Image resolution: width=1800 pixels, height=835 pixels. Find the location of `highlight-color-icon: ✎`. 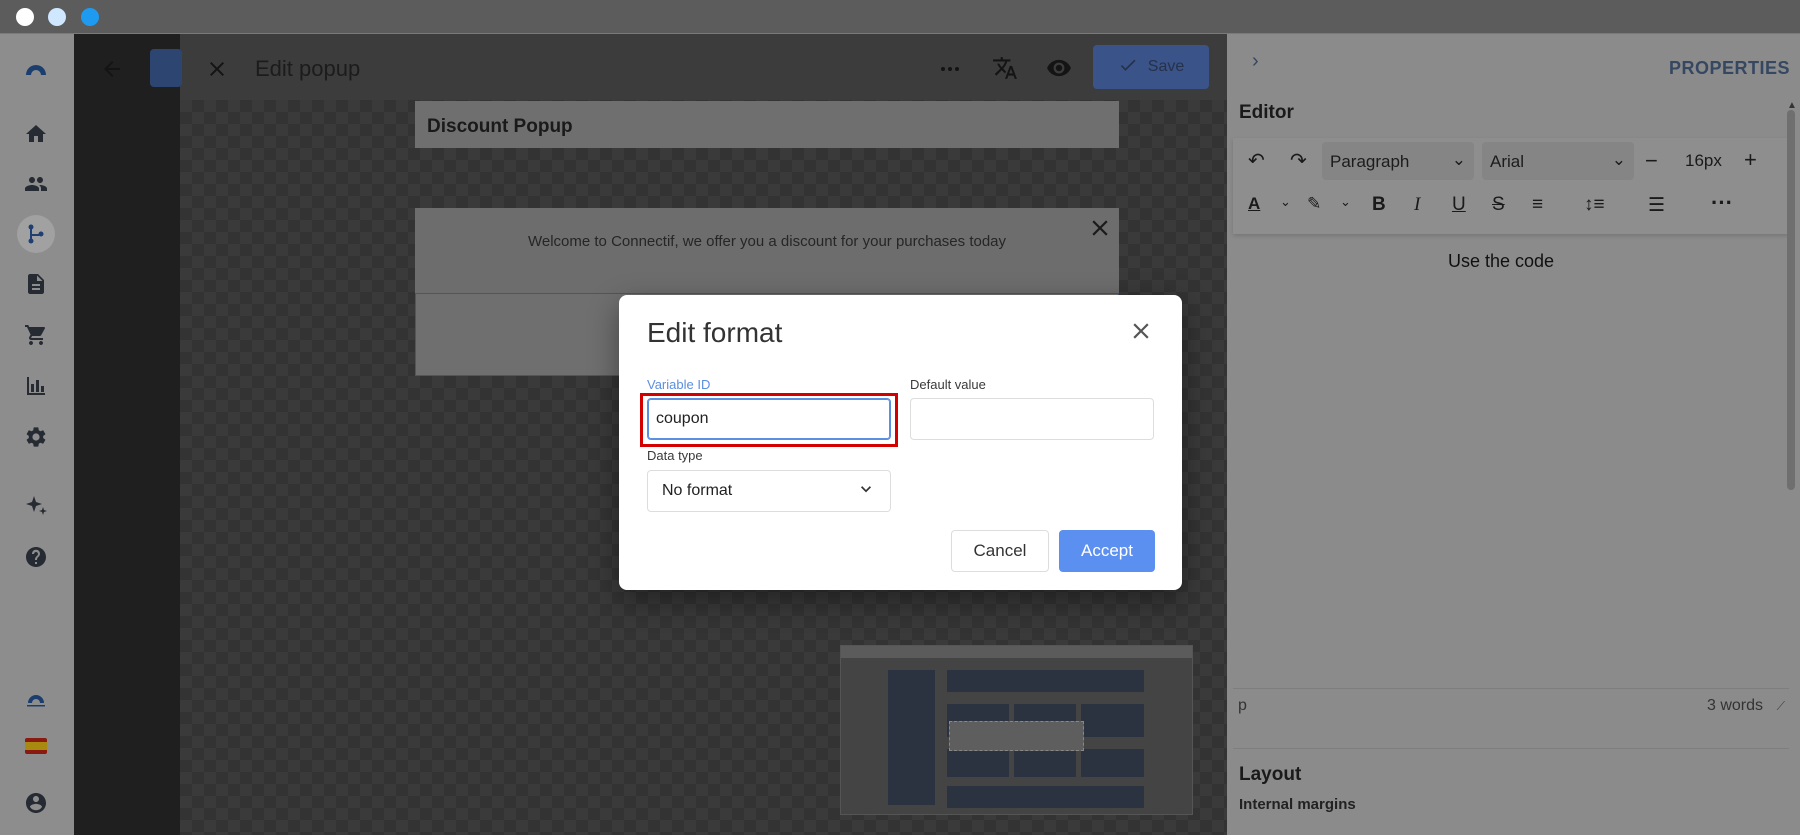

highlight-color-icon: ✎ is located at coordinates (1314, 204).